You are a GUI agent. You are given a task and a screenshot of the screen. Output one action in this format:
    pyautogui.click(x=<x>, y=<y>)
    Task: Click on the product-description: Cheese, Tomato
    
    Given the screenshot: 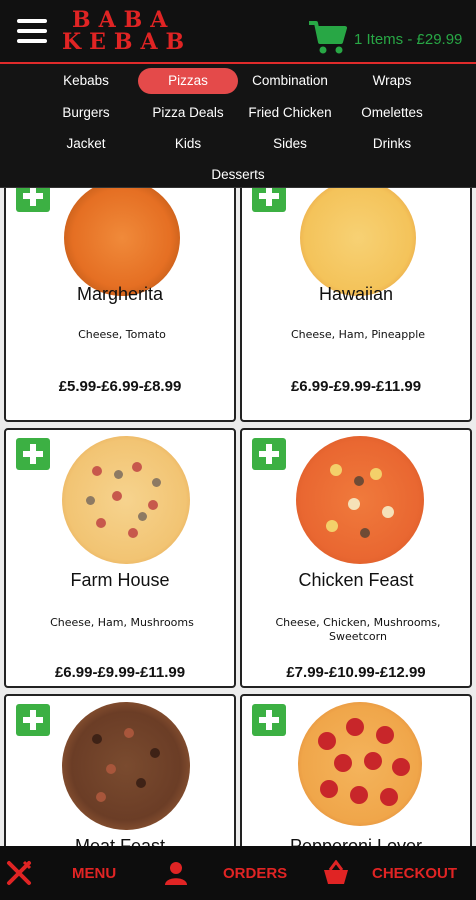 What is the action you would take?
    pyautogui.click(x=122, y=334)
    